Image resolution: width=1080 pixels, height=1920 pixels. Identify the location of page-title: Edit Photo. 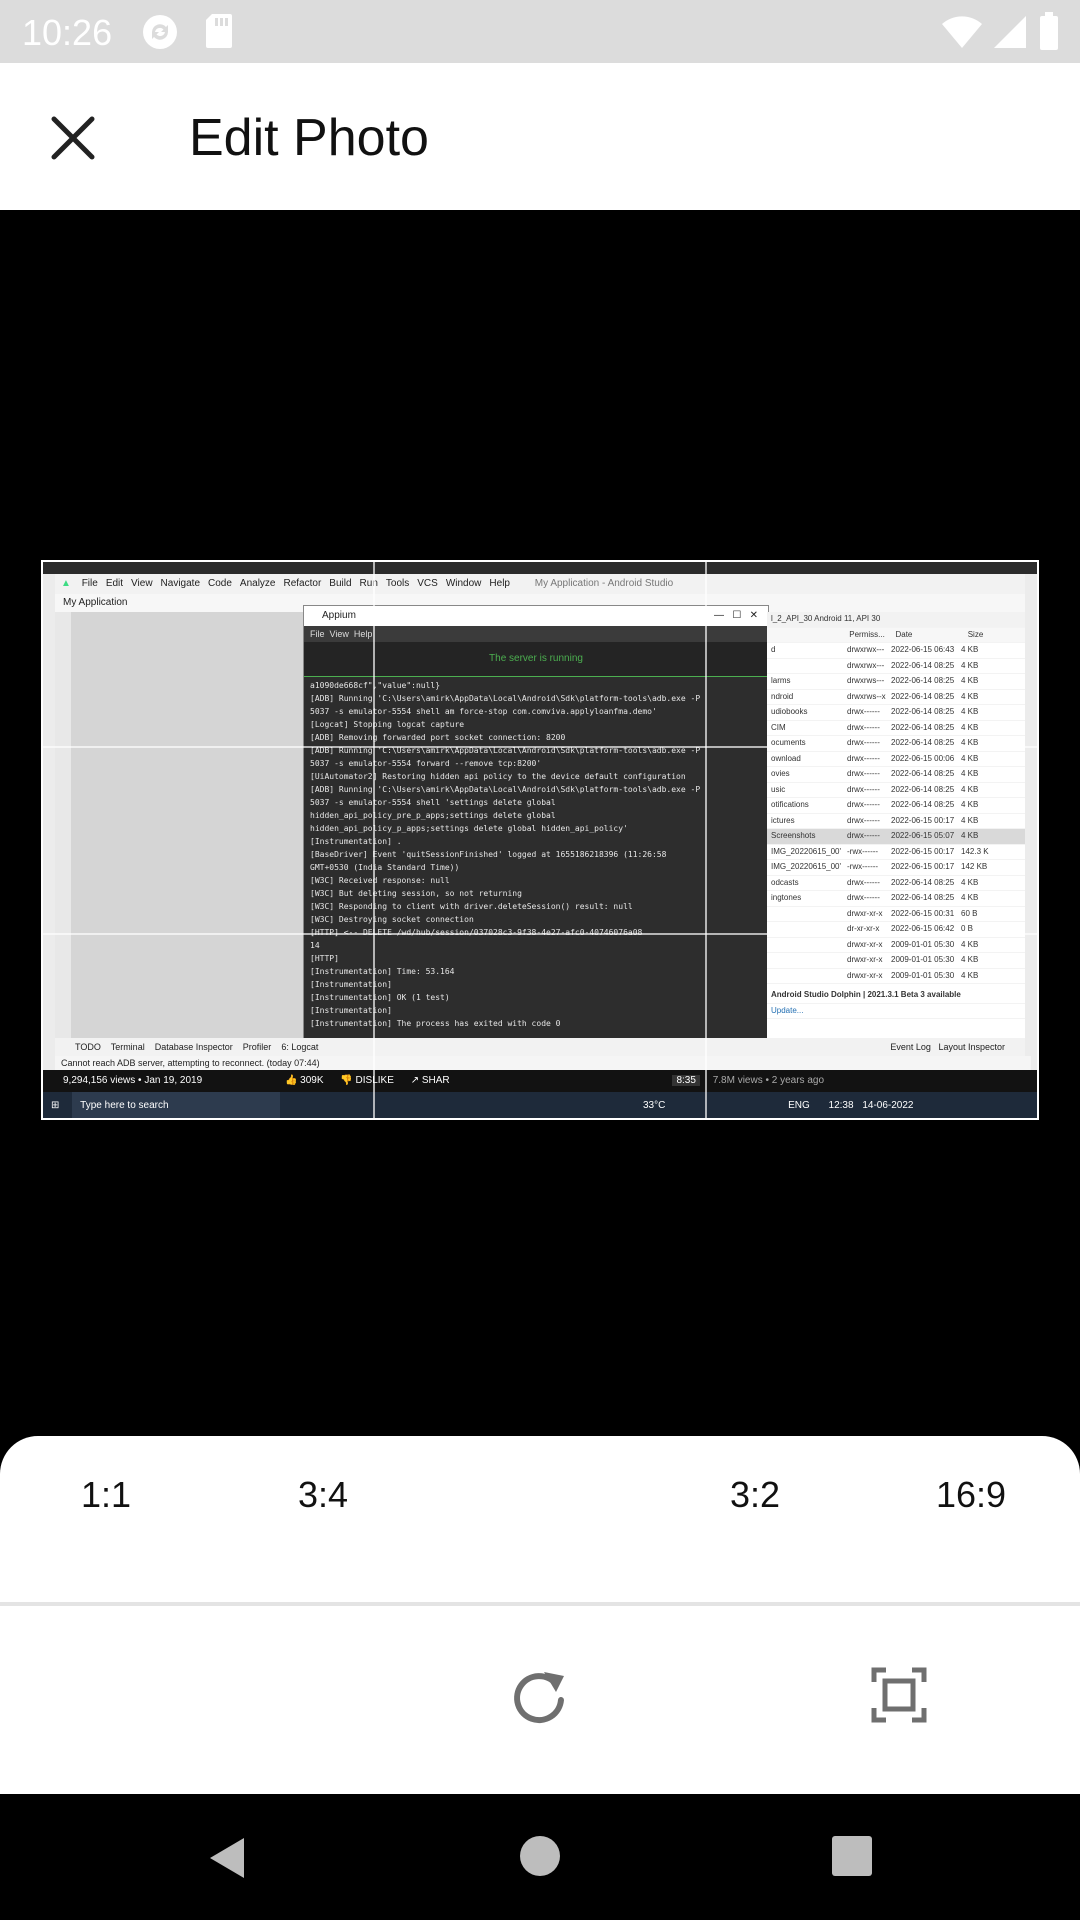
(309, 138).